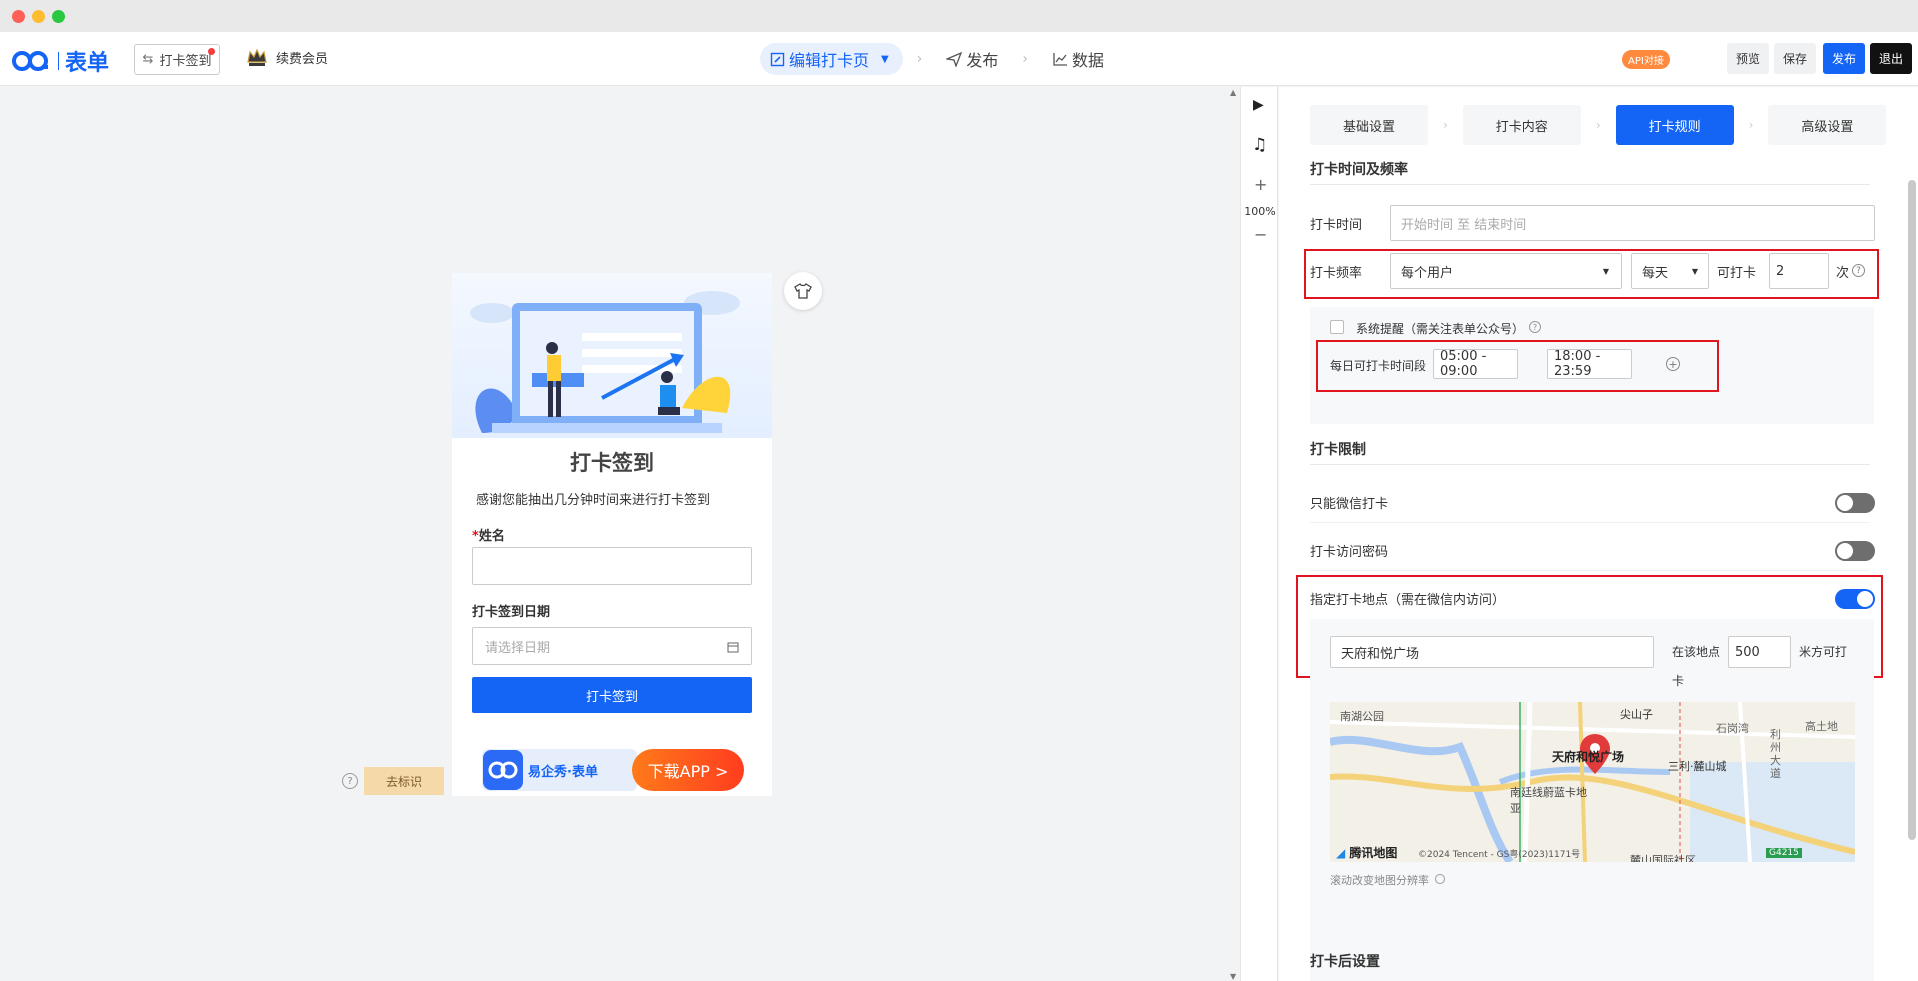  Describe the element at coordinates (1646, 59) in the screenshot. I see `api-integration-badge: API对接` at that location.